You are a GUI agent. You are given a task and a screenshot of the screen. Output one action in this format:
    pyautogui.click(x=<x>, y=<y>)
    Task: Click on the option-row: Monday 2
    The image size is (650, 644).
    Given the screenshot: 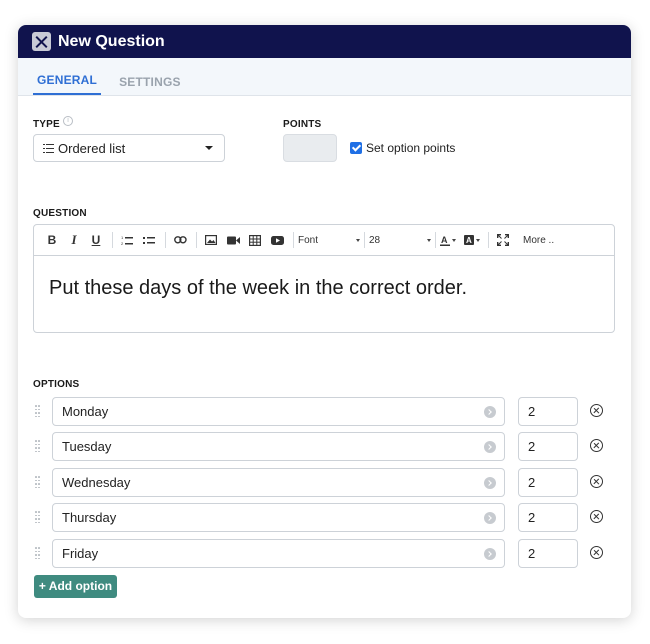 What is the action you would take?
    pyautogui.click(x=328, y=412)
    